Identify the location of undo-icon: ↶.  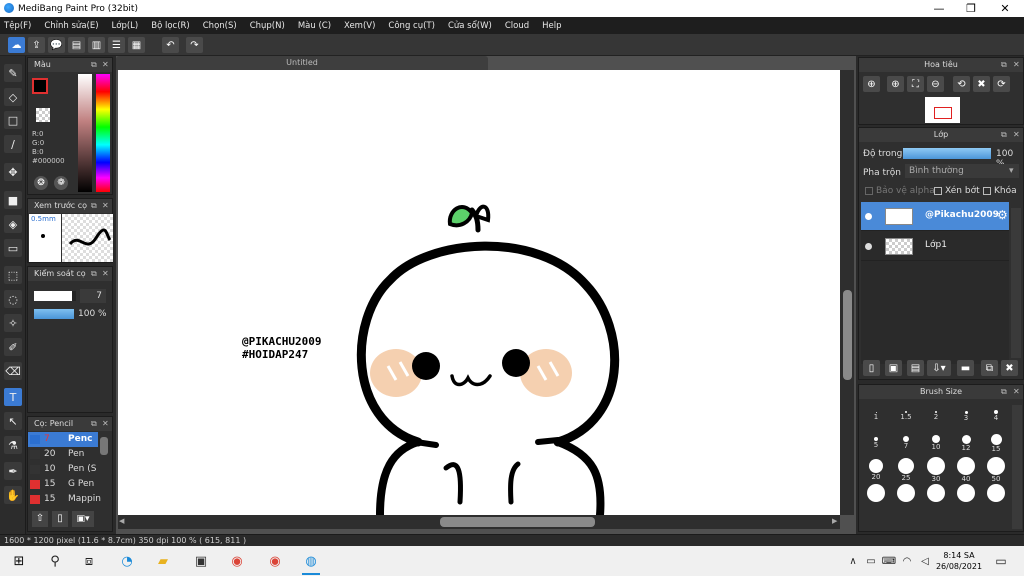
(170, 45).